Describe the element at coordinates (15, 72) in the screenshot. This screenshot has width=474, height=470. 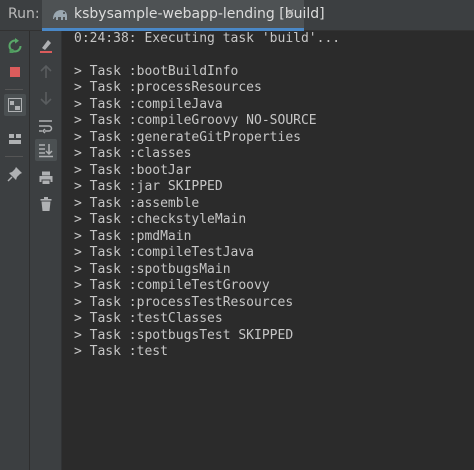
I see `stop-icon` at that location.